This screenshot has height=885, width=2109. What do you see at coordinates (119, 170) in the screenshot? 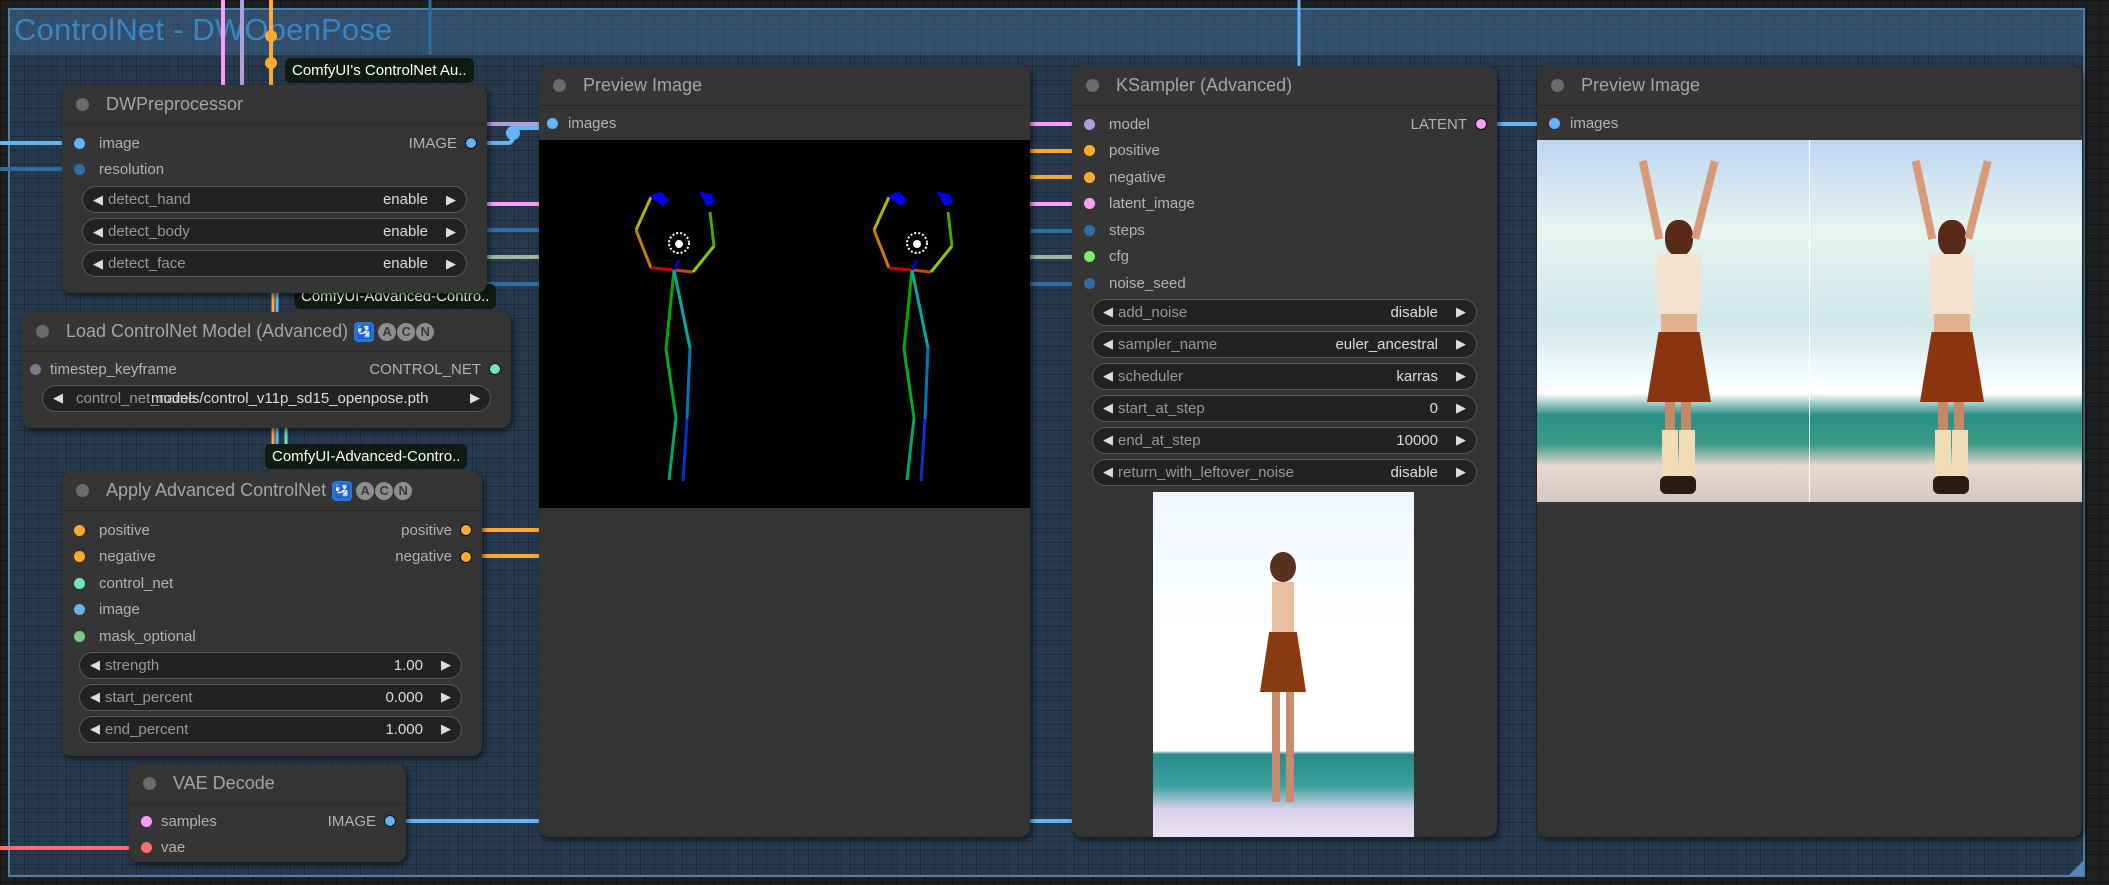
I see `input-resolution: resolution` at bounding box center [119, 170].